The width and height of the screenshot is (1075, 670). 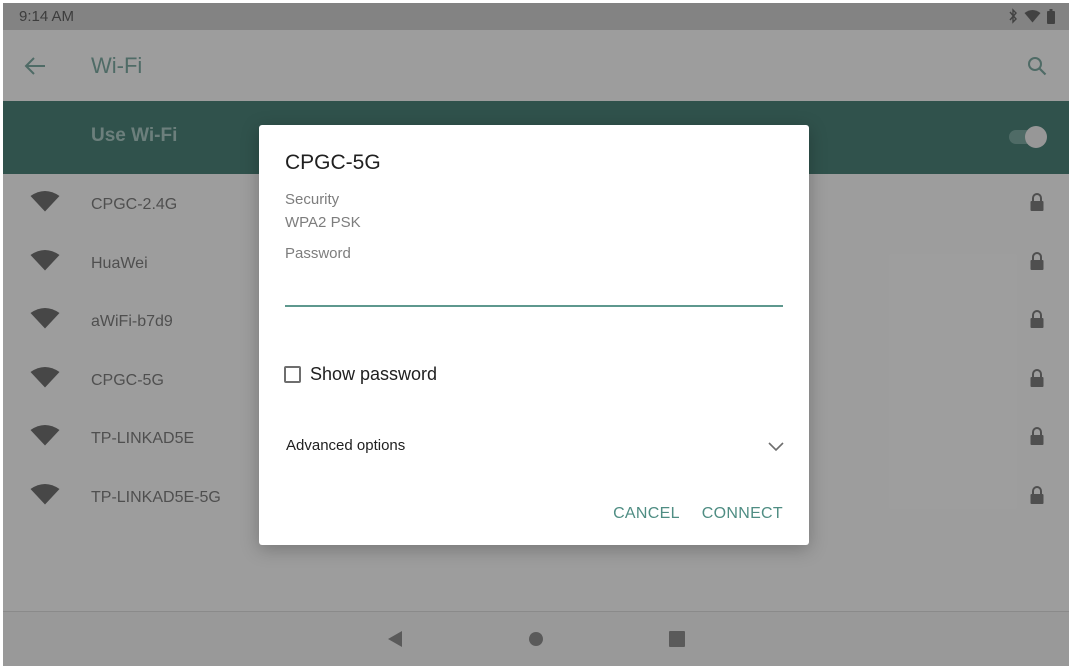 What do you see at coordinates (312, 199) in the screenshot?
I see `security-label: Security` at bounding box center [312, 199].